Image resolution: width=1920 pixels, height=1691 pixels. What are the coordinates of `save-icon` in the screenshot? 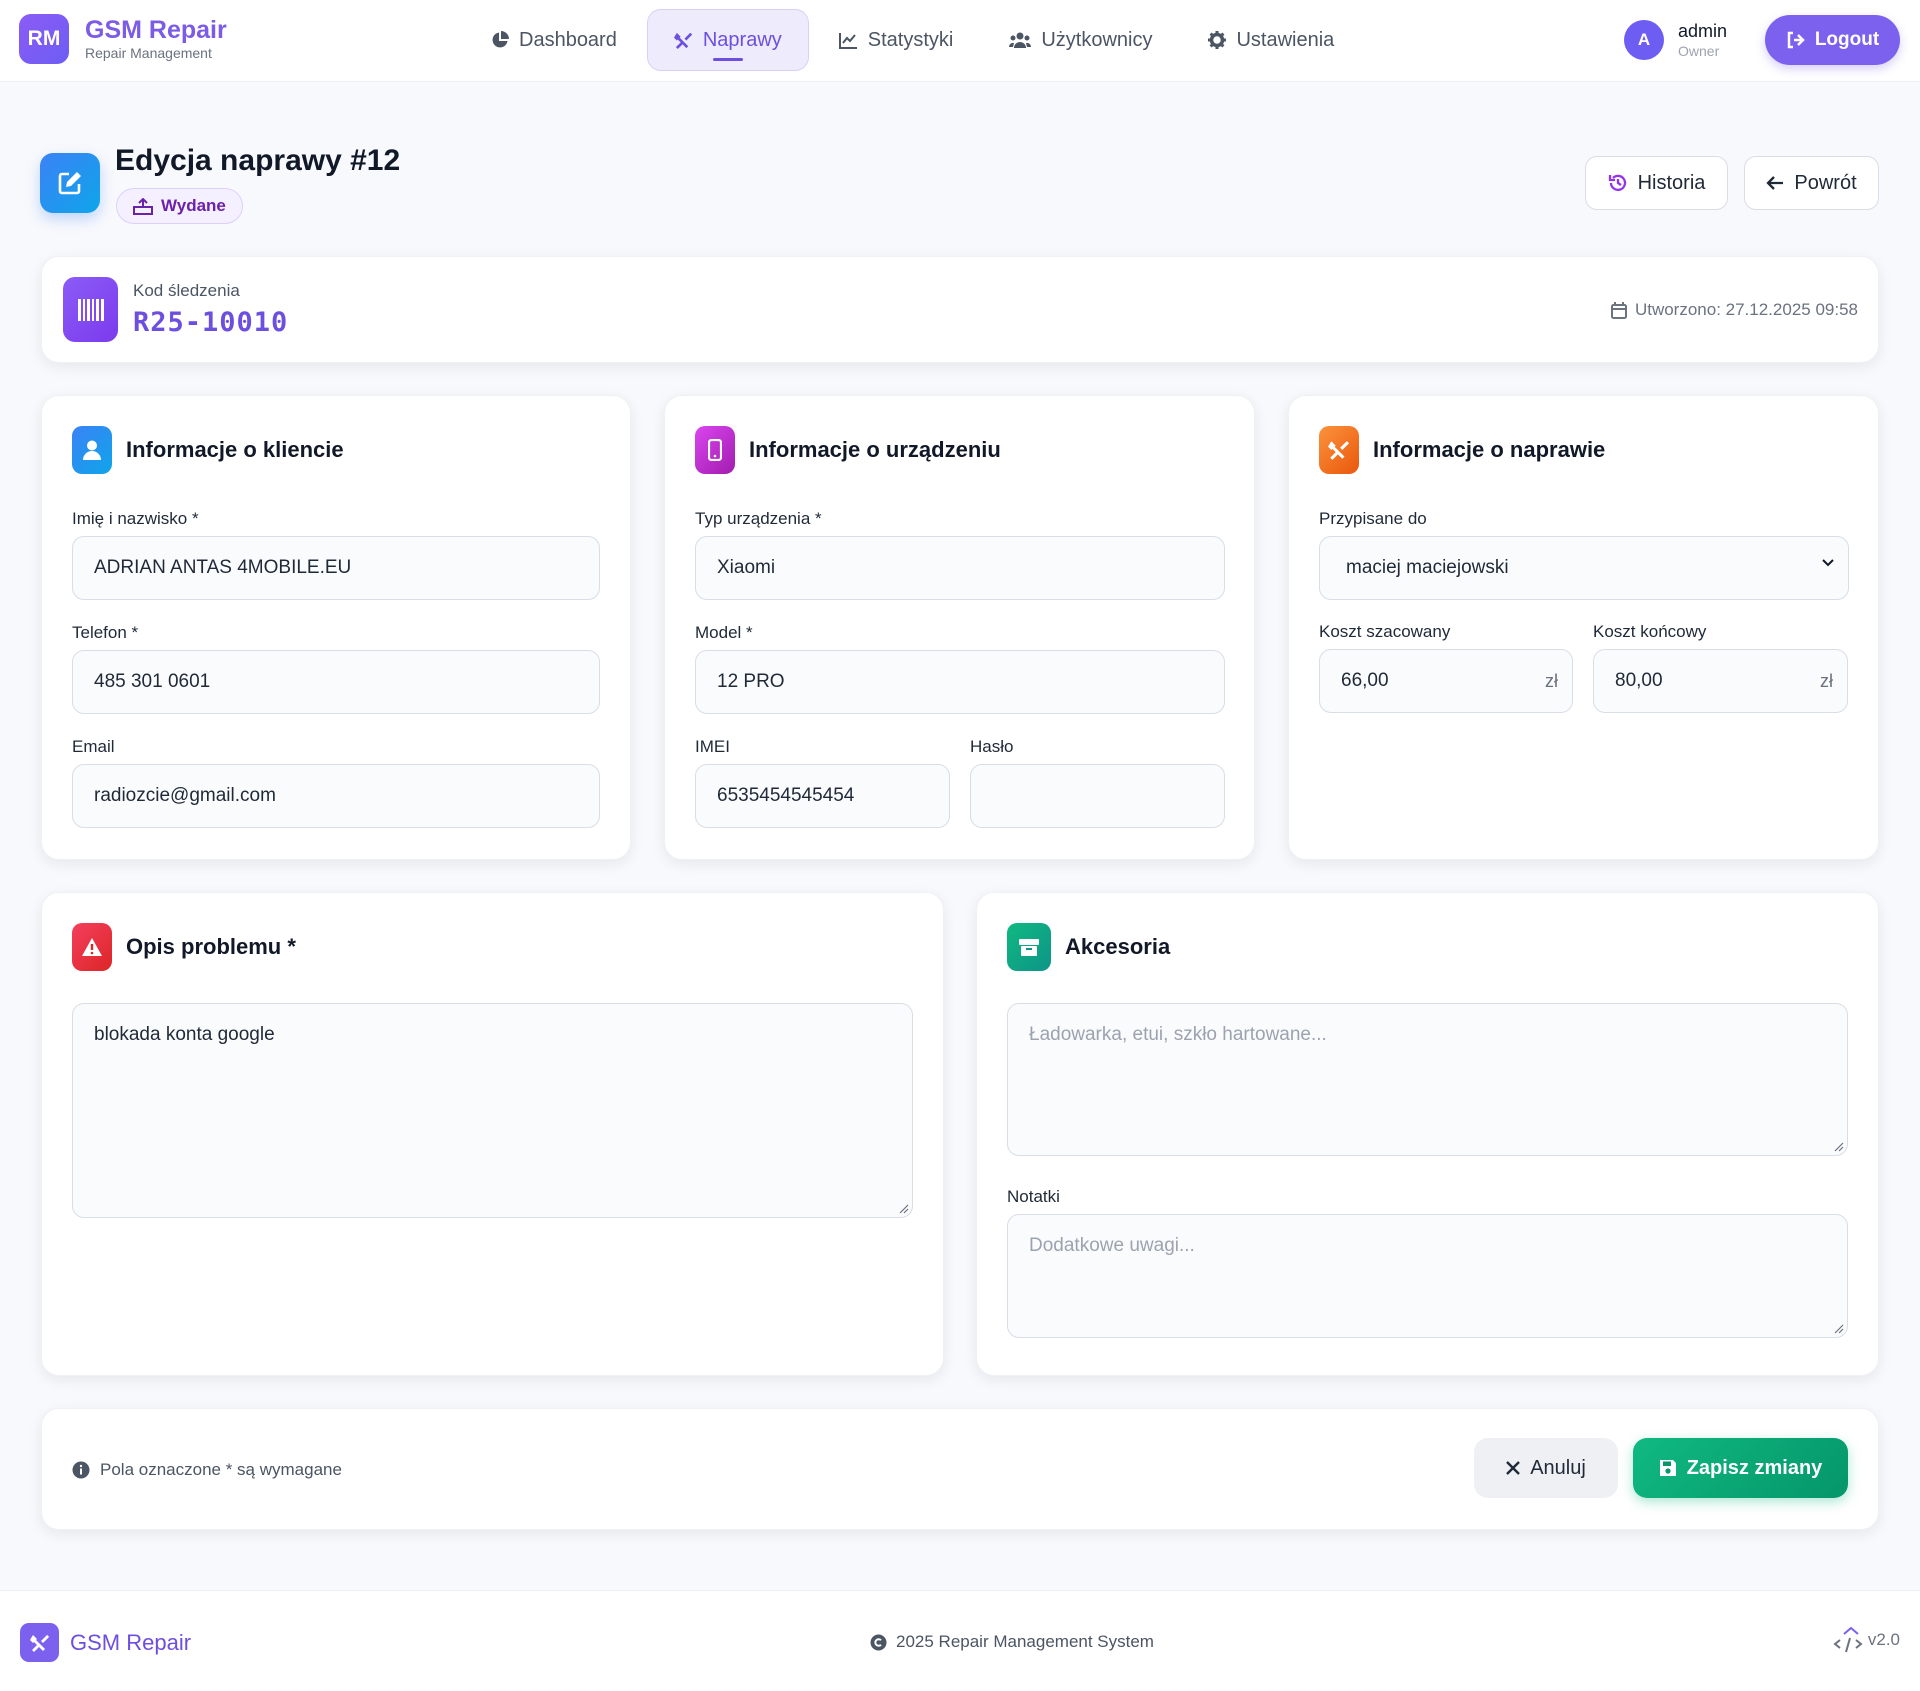 It's located at (1668, 1468).